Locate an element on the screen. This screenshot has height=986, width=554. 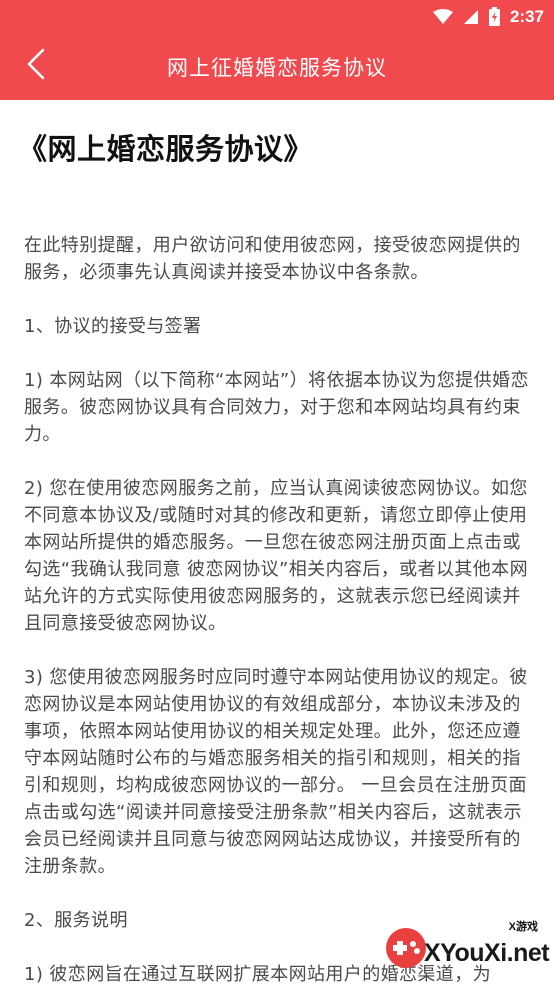
watermark: X游戏 XYouXi.net is located at coordinates (467, 948).